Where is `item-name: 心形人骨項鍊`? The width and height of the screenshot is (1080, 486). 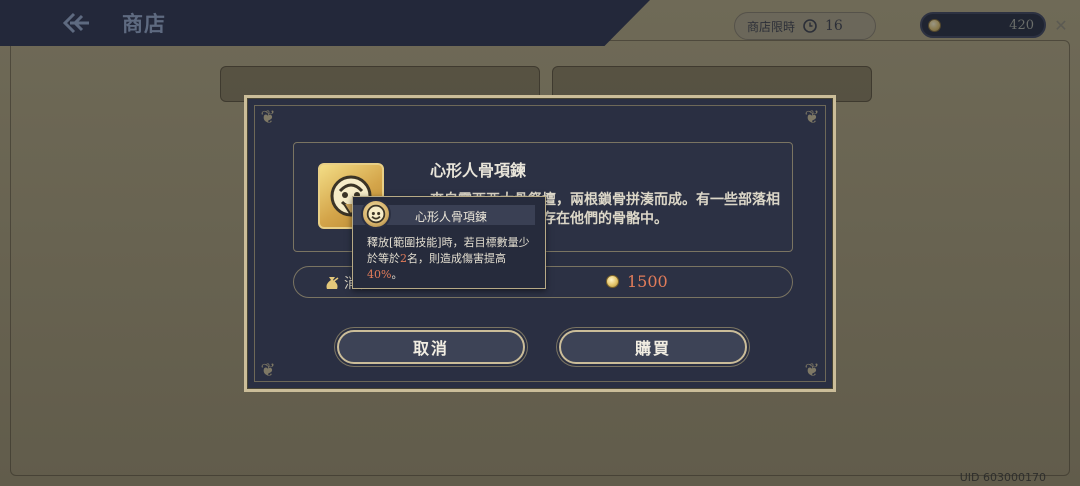 item-name: 心形人骨項鍊 is located at coordinates (478, 170).